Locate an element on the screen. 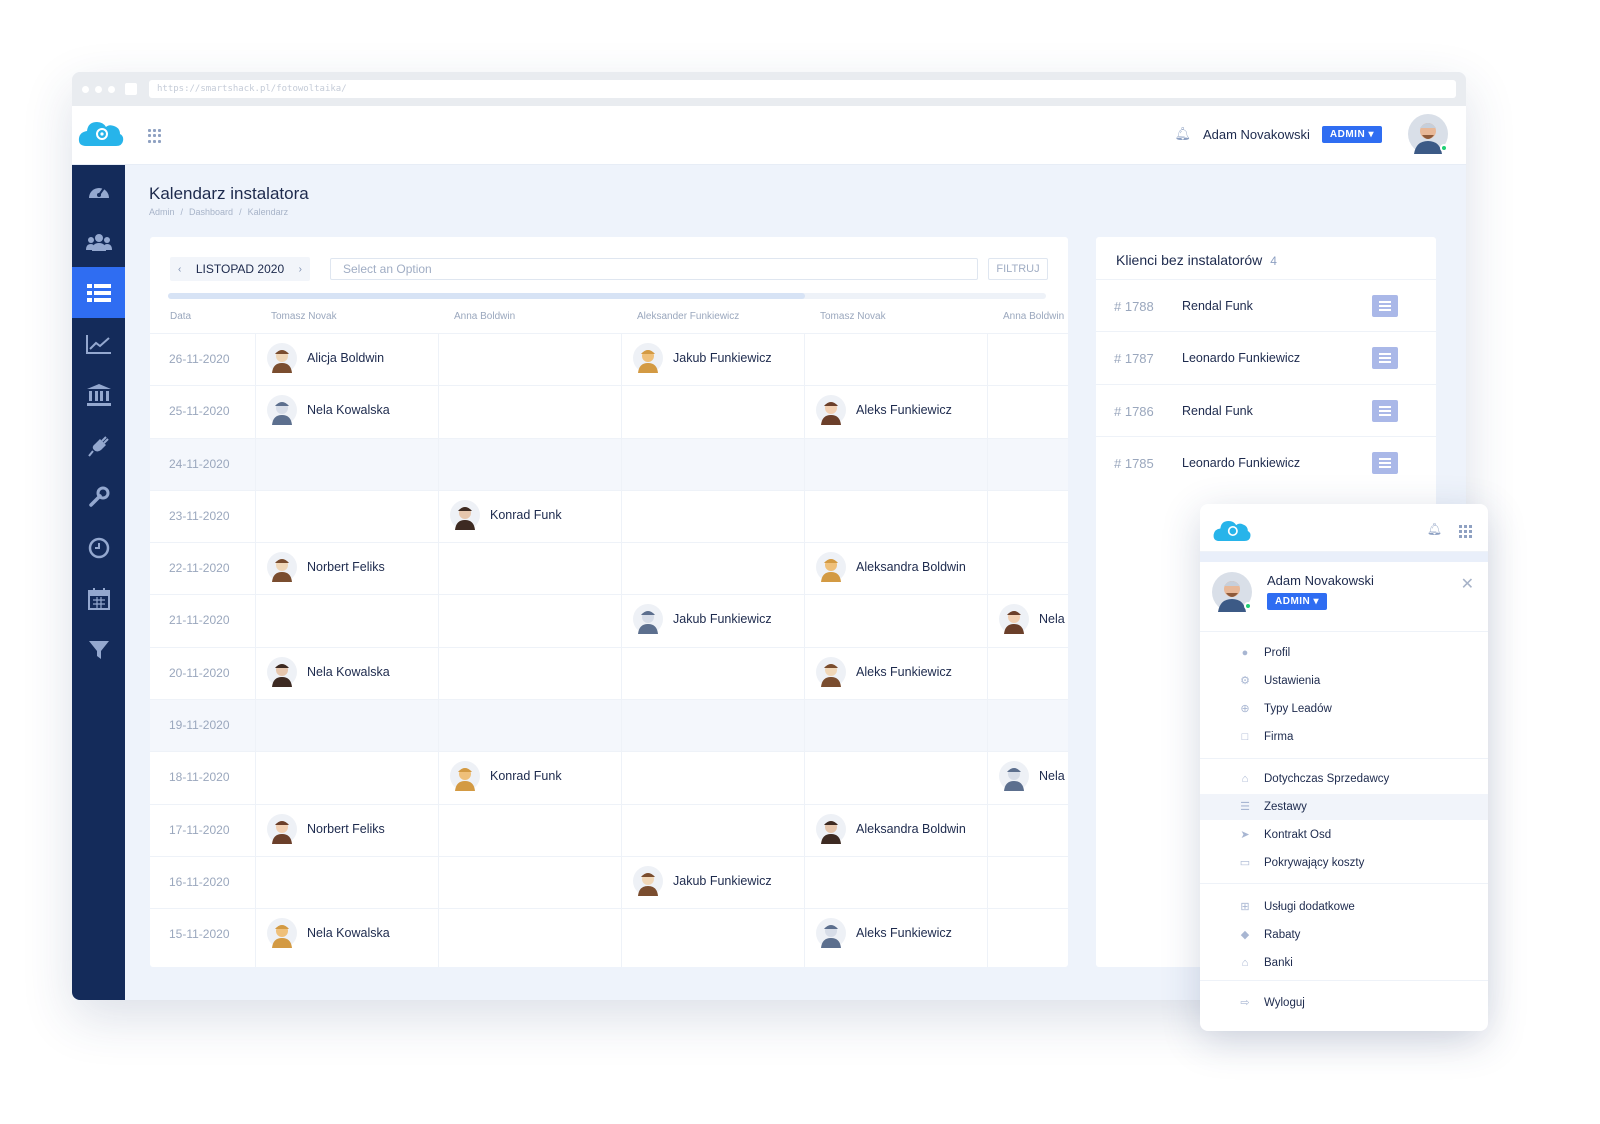  menu-item: ⊞ Usługi dodatkowe is located at coordinates (1344, 907).